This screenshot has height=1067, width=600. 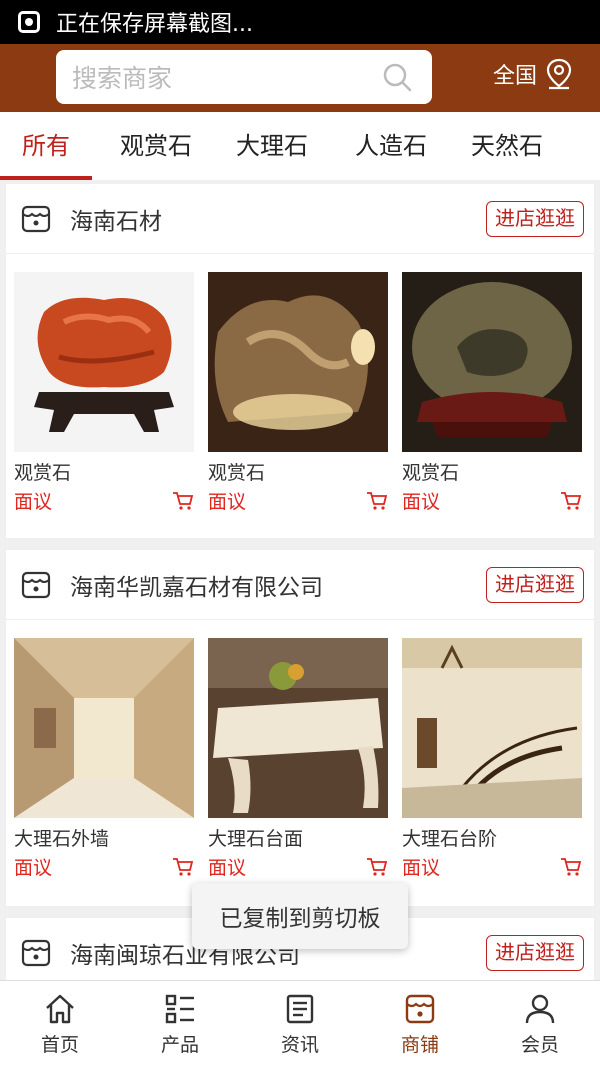 I want to click on nav-news-label: 资讯, so click(x=299, y=1044).